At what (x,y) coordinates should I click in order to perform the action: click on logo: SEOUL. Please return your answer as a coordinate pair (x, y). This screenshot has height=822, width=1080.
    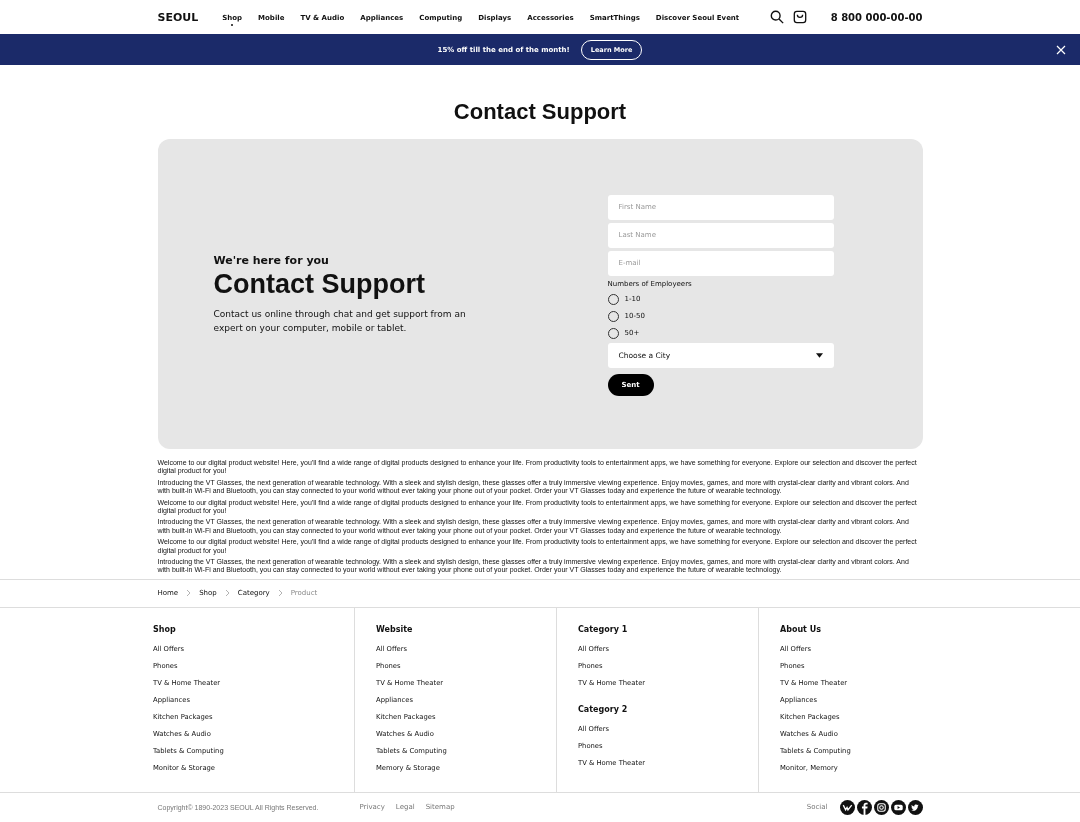
    Looking at the image, I should click on (178, 17).